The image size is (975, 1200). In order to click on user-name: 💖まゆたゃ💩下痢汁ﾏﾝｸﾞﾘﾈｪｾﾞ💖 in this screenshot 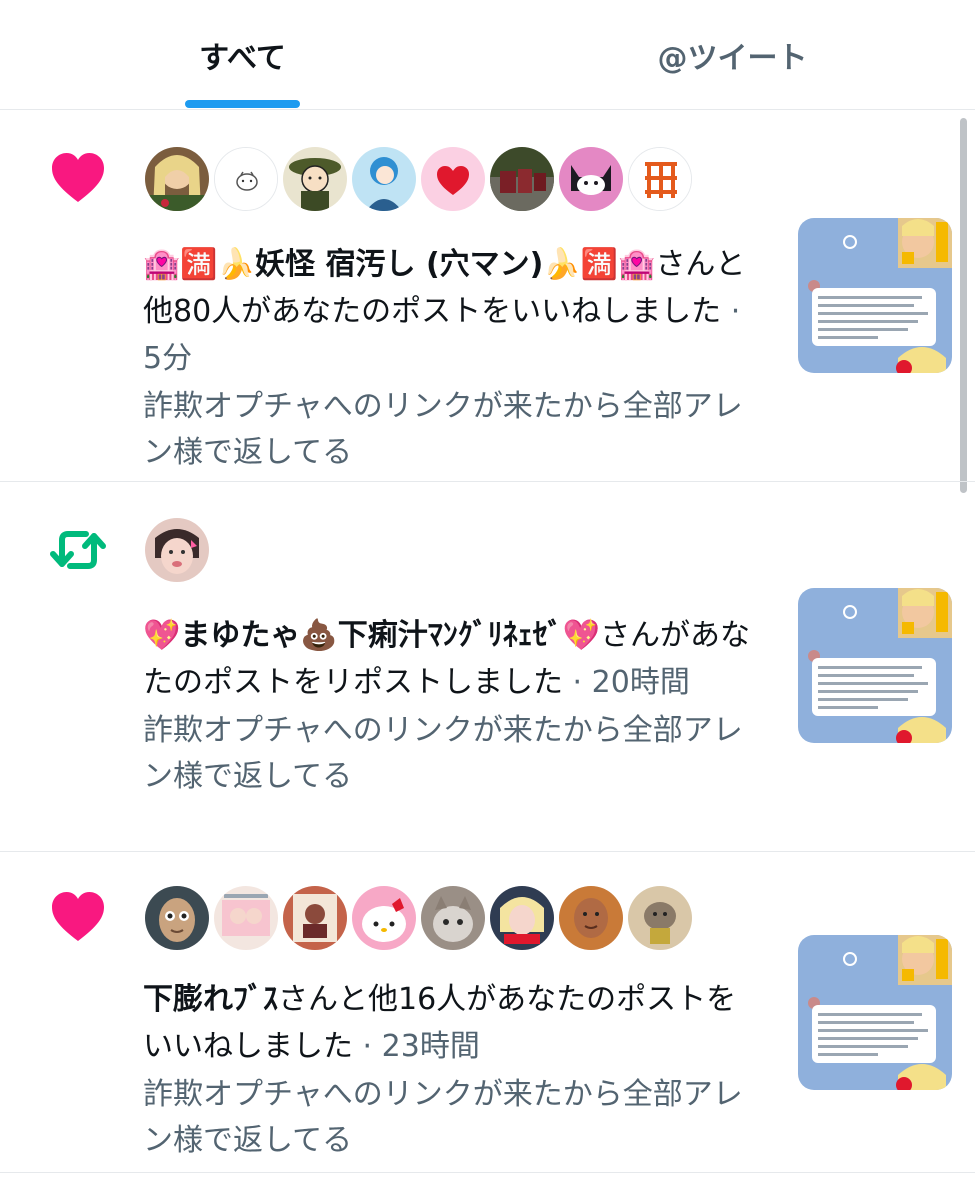, I will do `click(371, 635)`.